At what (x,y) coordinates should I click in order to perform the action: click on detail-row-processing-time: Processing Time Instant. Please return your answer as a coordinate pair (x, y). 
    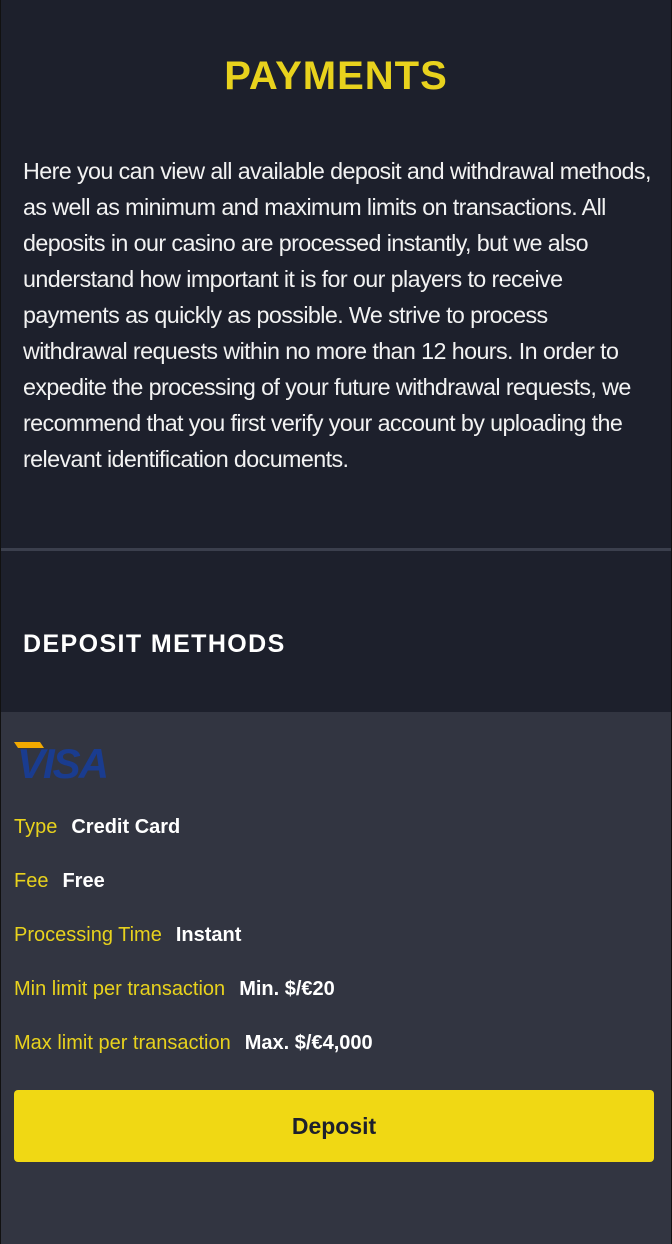
    Looking at the image, I should click on (127, 935).